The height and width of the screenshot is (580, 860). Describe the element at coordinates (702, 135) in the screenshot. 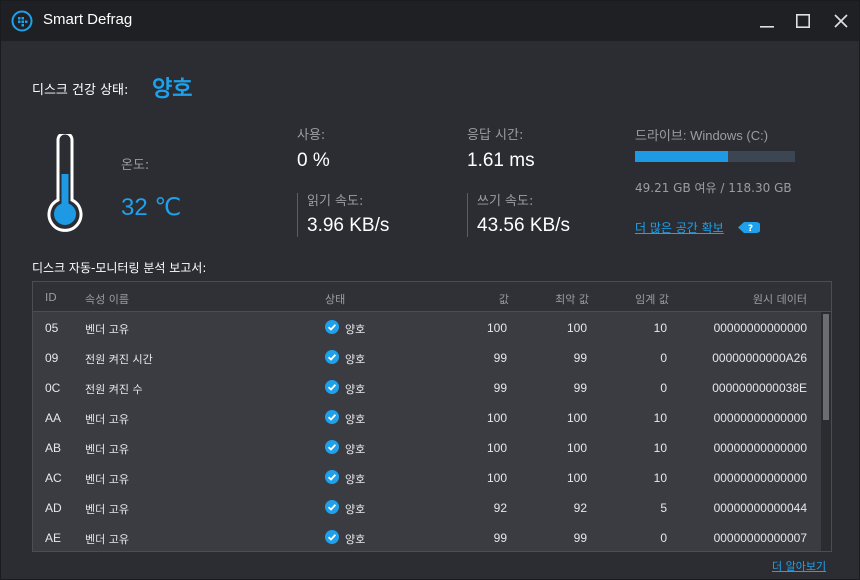

I see `drive-label: 드라이브: Windows (C:)` at that location.